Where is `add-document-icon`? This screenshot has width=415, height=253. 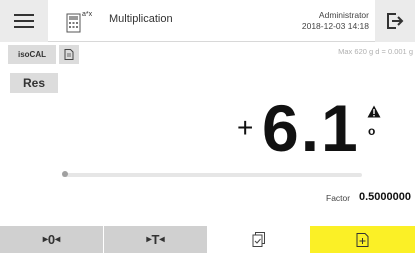
add-document-icon is located at coordinates (362, 239).